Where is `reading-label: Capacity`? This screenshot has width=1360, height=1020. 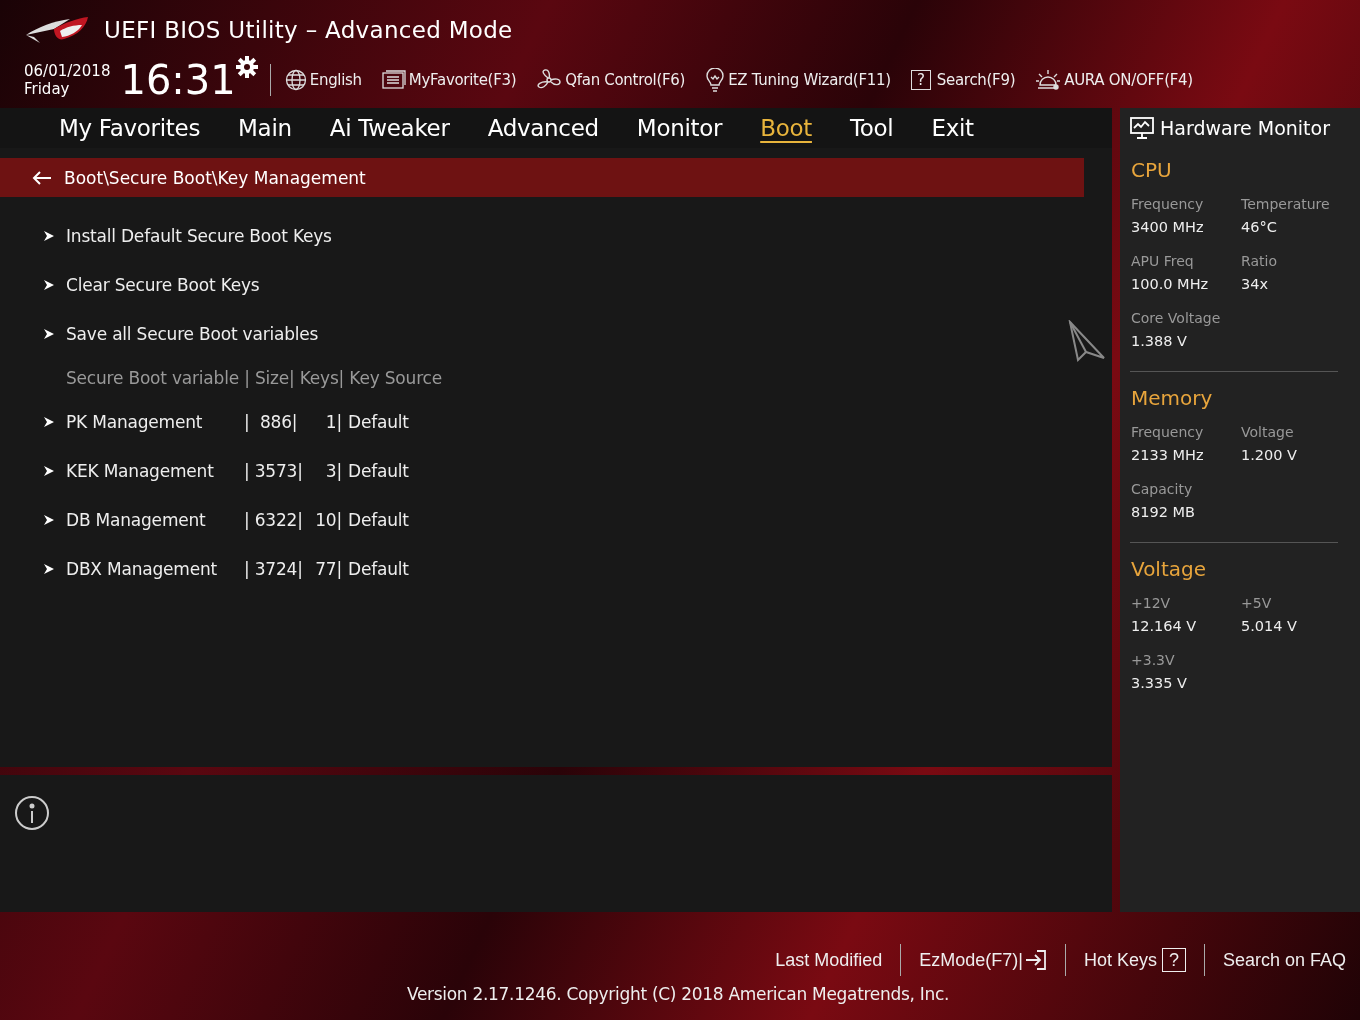 reading-label: Capacity is located at coordinates (1162, 489).